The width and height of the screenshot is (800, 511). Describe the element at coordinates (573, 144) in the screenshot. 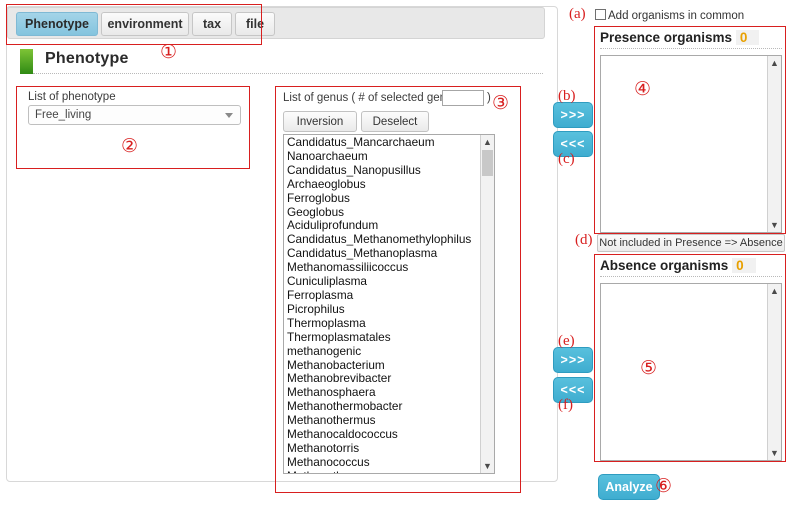

I see `presence-remove-button: <<<` at that location.